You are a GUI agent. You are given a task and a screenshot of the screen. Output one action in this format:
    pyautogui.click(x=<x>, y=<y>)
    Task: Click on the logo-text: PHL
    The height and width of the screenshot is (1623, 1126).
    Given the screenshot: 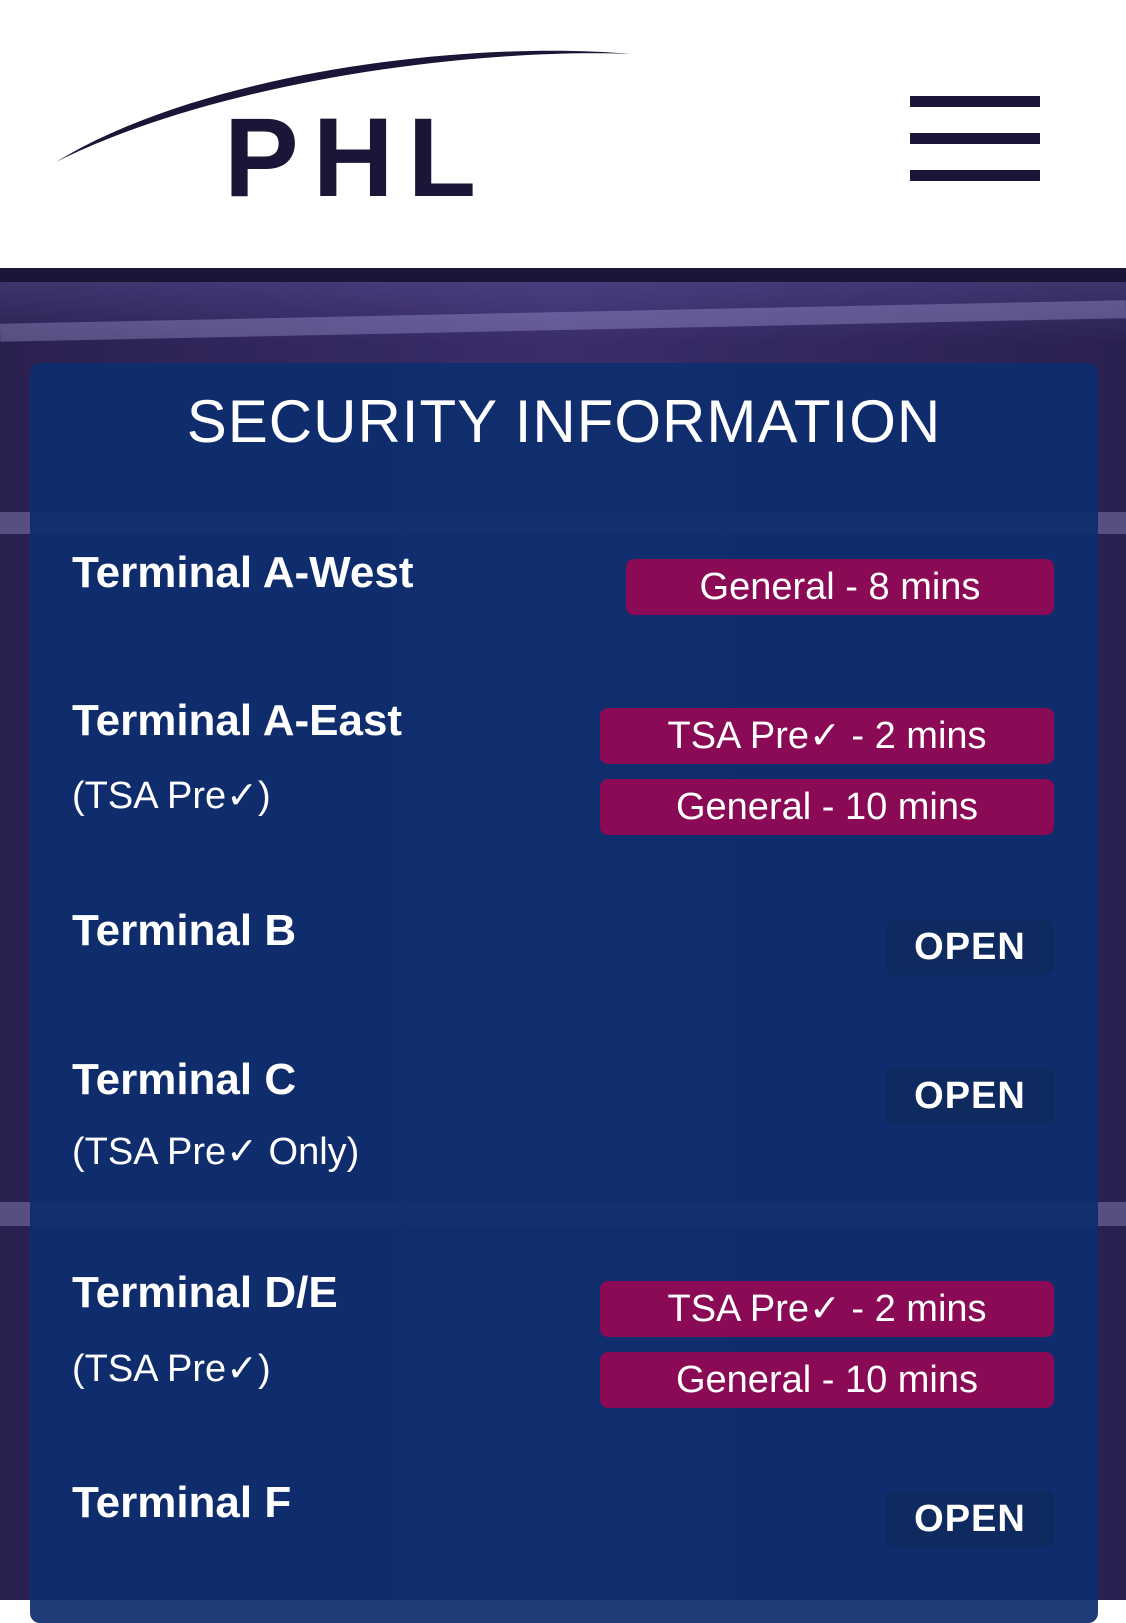 What is the action you would take?
    pyautogui.click(x=357, y=157)
    